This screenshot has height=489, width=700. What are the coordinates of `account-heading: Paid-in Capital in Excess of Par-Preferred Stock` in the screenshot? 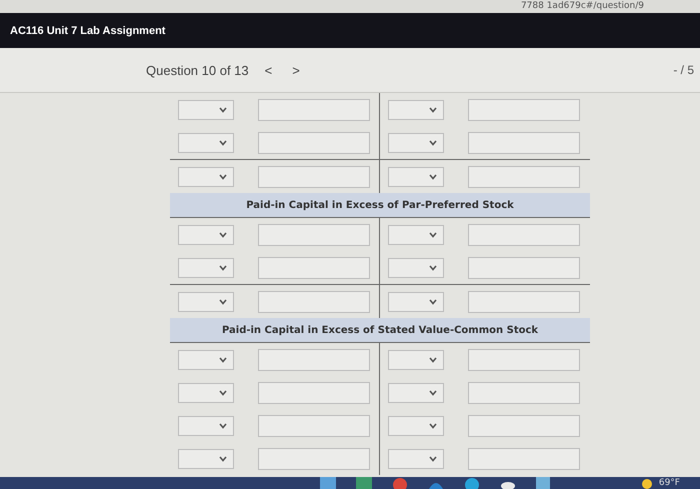 It's located at (380, 205).